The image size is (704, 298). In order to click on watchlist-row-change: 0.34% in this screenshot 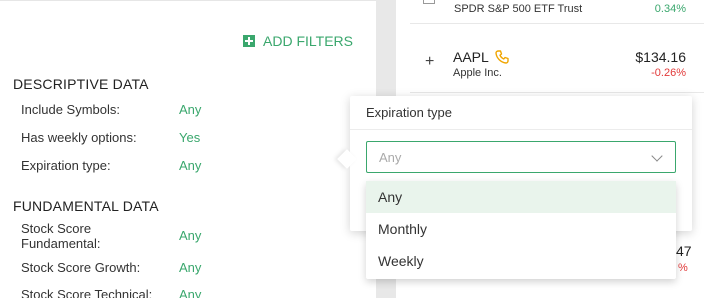, I will do `click(670, 9)`.